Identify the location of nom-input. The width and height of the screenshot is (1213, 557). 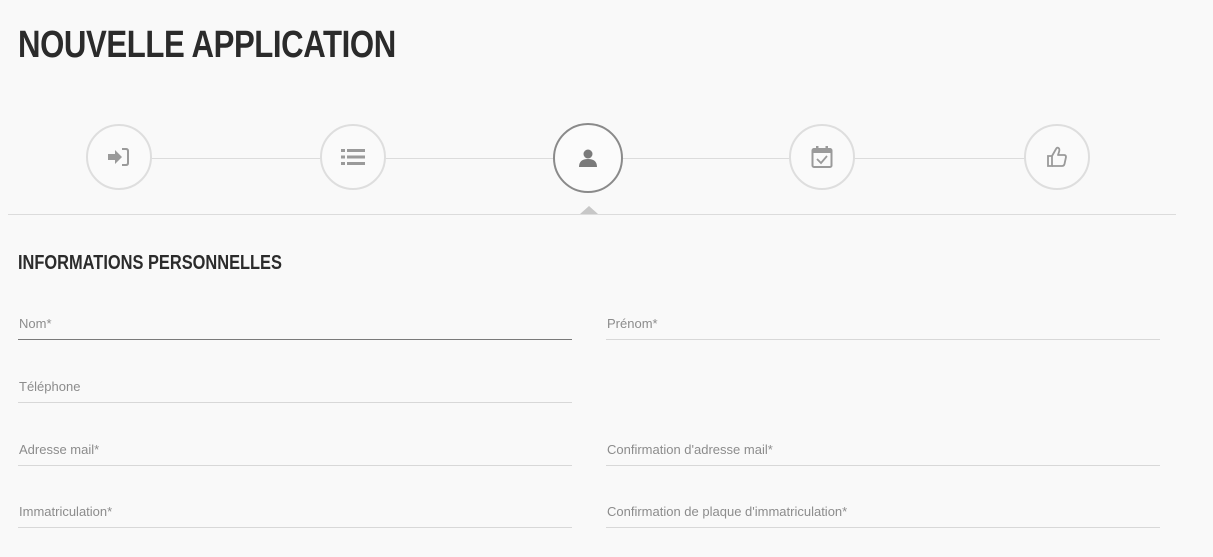
(295, 323).